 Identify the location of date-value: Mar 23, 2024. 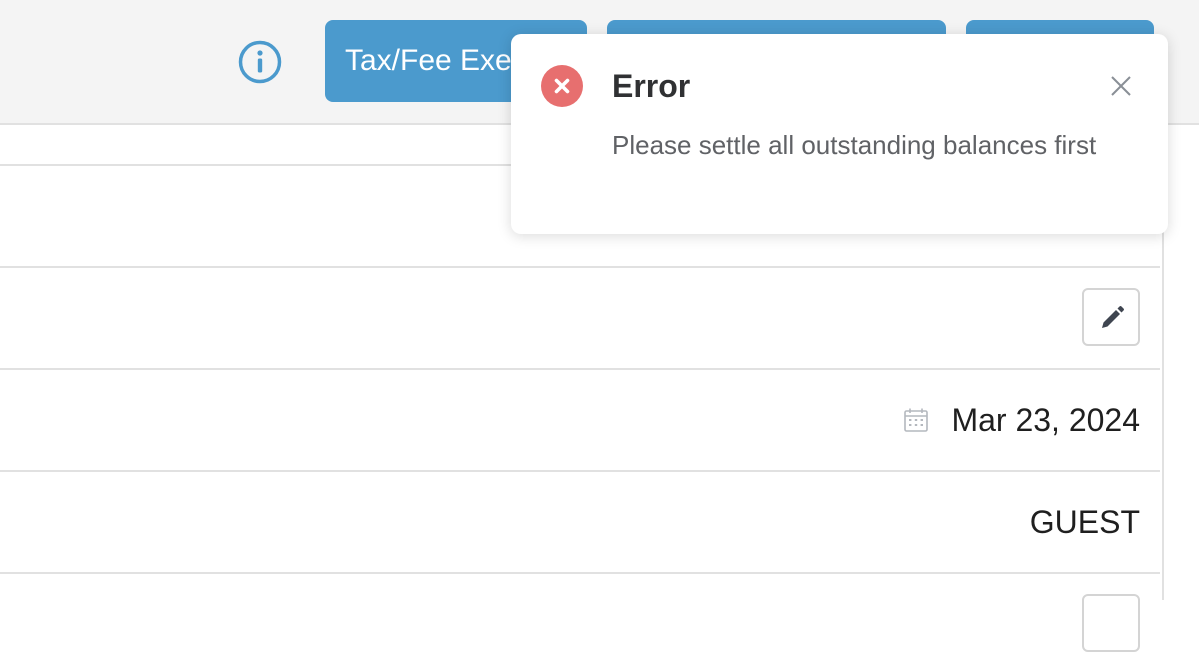
(1045, 419).